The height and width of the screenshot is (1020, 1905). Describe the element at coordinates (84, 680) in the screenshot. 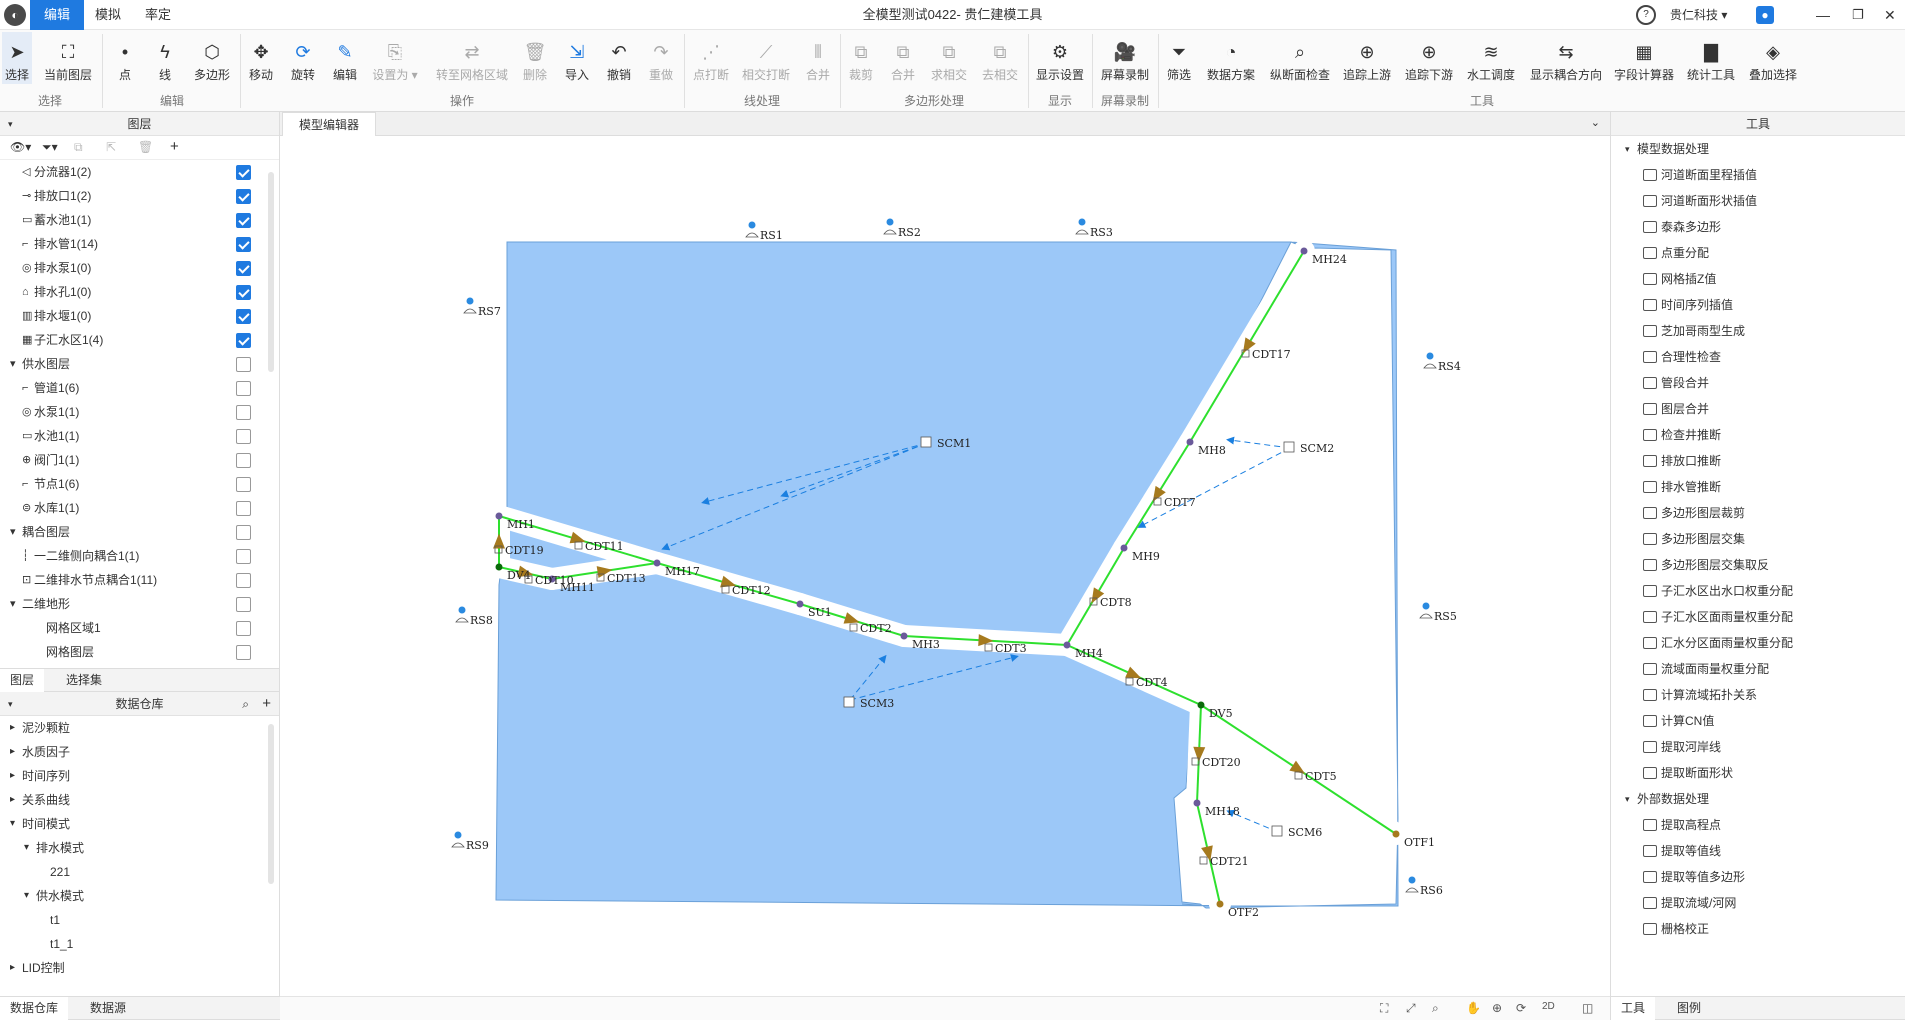

I see `tab-selection-set: 选择集` at that location.